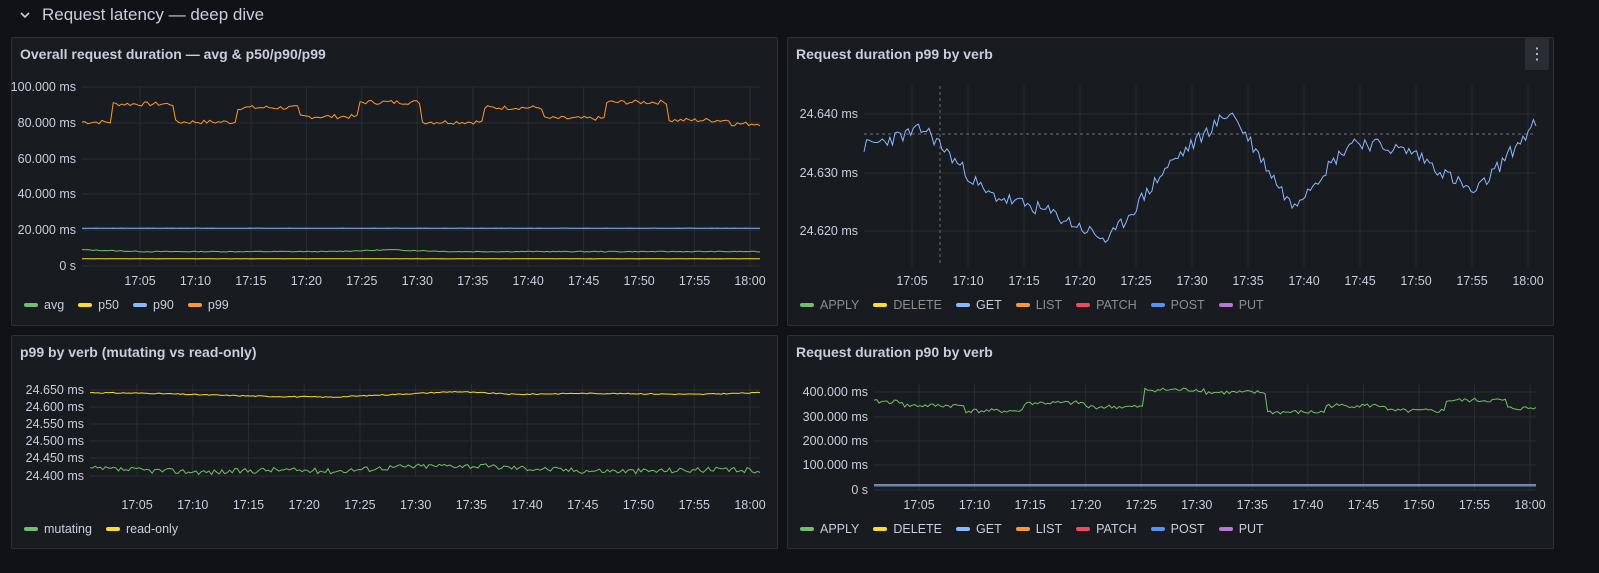 The height and width of the screenshot is (573, 1599). I want to click on legend-item-avg: avg, so click(44, 305).